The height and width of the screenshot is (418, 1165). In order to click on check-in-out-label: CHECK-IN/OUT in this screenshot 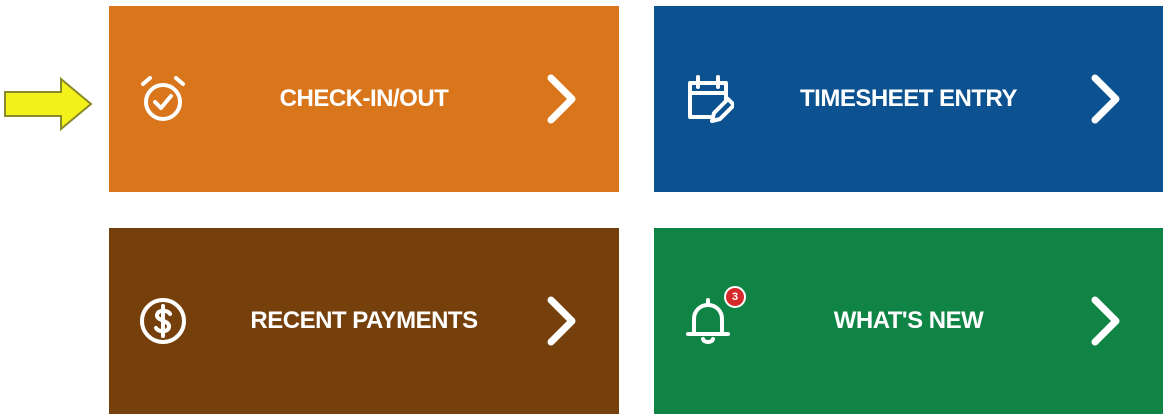, I will do `click(364, 98)`.